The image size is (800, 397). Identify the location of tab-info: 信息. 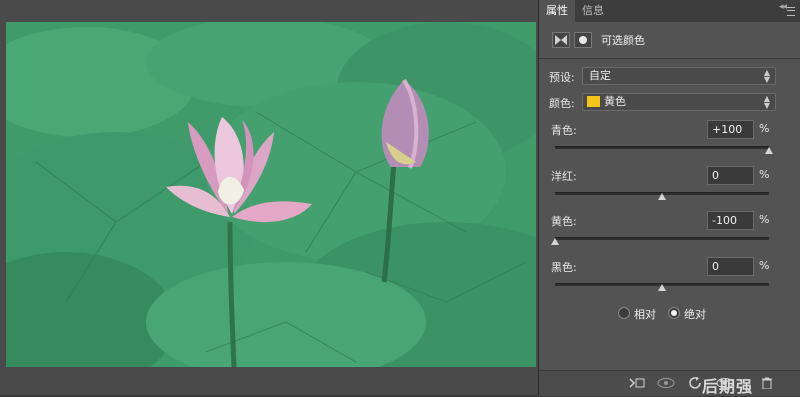
(593, 11).